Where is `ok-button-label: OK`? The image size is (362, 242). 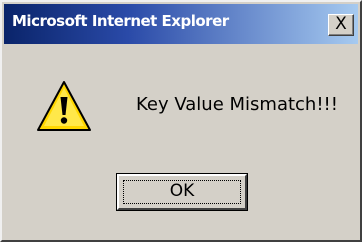
ok-button-label: OK is located at coordinates (182, 191).